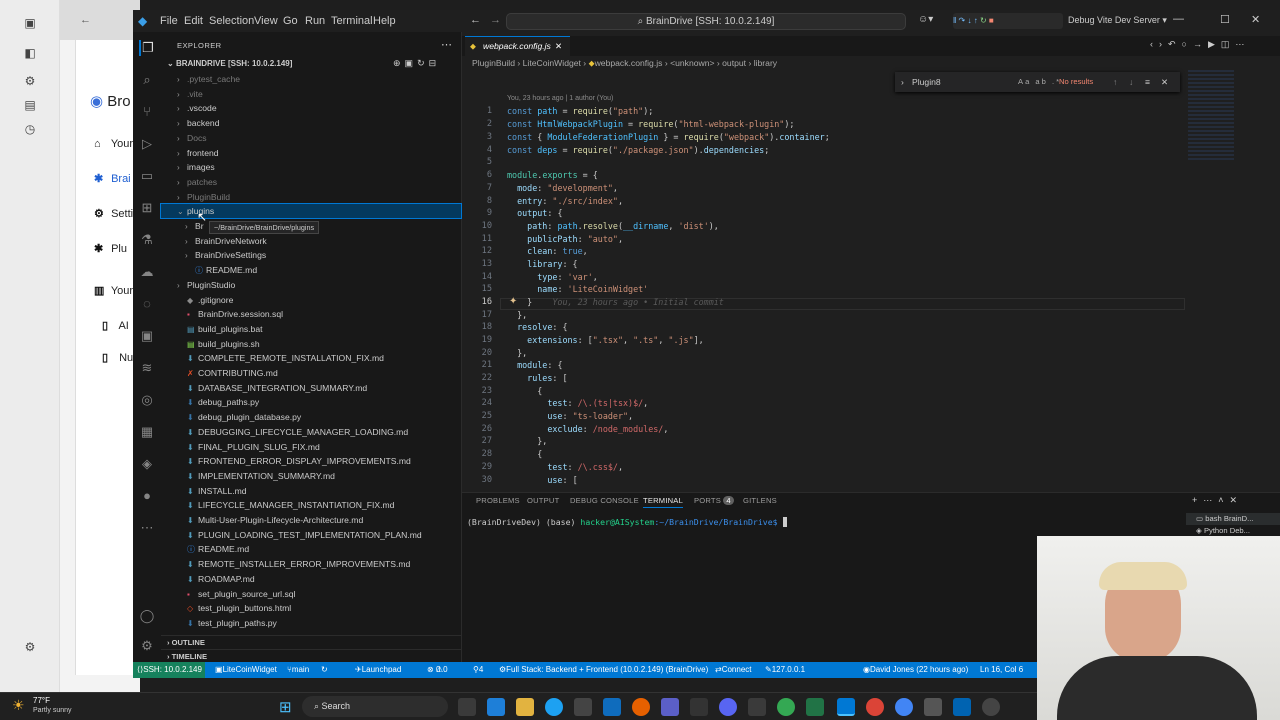  Describe the element at coordinates (147, 646) in the screenshot. I see `manage-gear-icon: ⚙` at that location.